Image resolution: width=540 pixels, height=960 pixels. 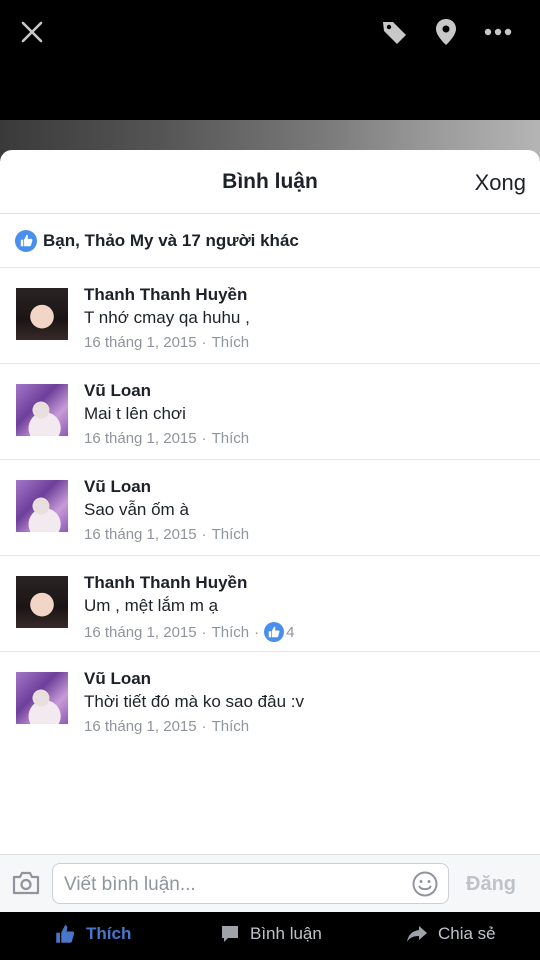 I want to click on share-action-button: Chia sẻ, so click(x=451, y=934).